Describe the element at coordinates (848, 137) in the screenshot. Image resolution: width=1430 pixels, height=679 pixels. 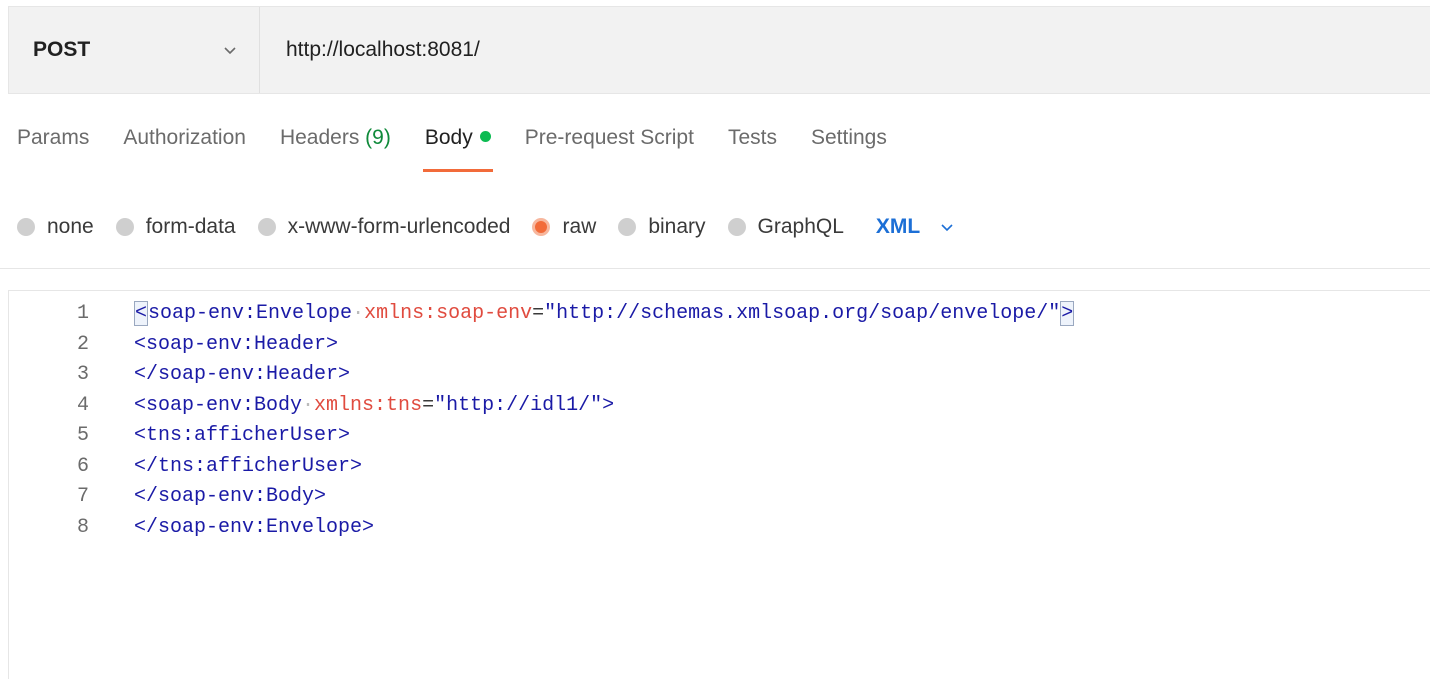
I see `tab-label: Settings` at that location.